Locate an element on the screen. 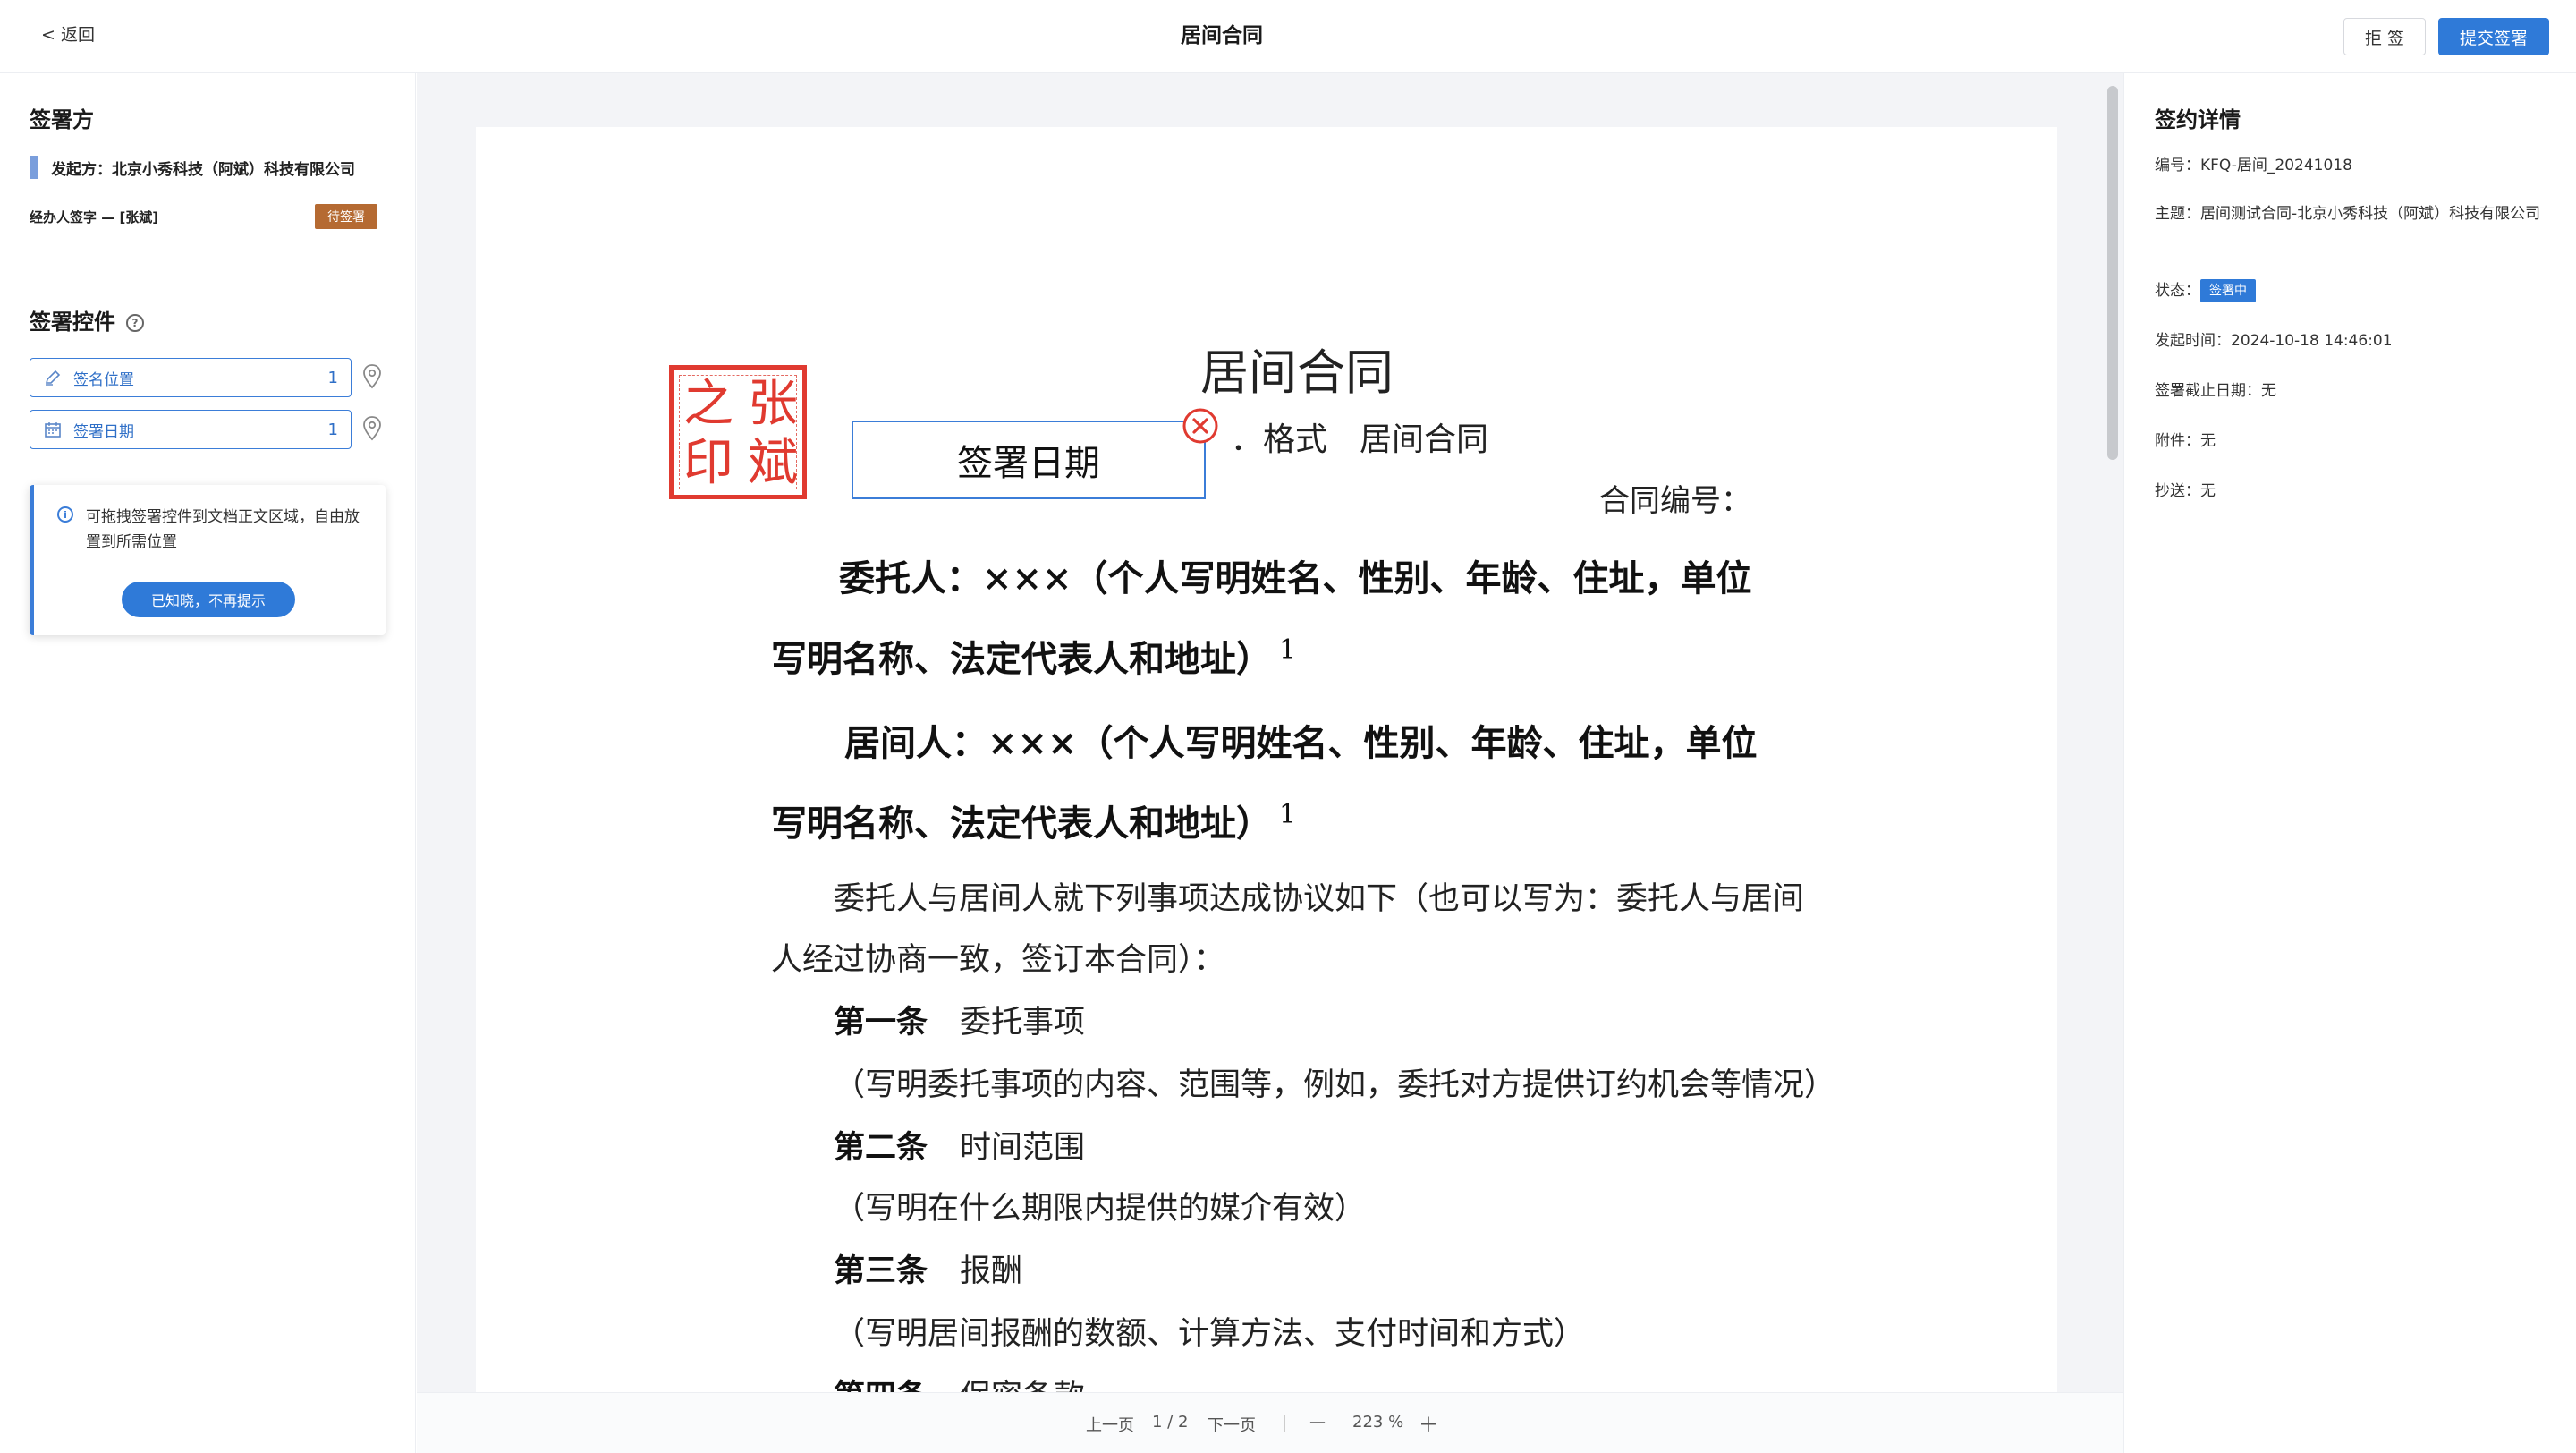 The image size is (2576, 1453). seal-char: 张 is located at coordinates (773, 404).